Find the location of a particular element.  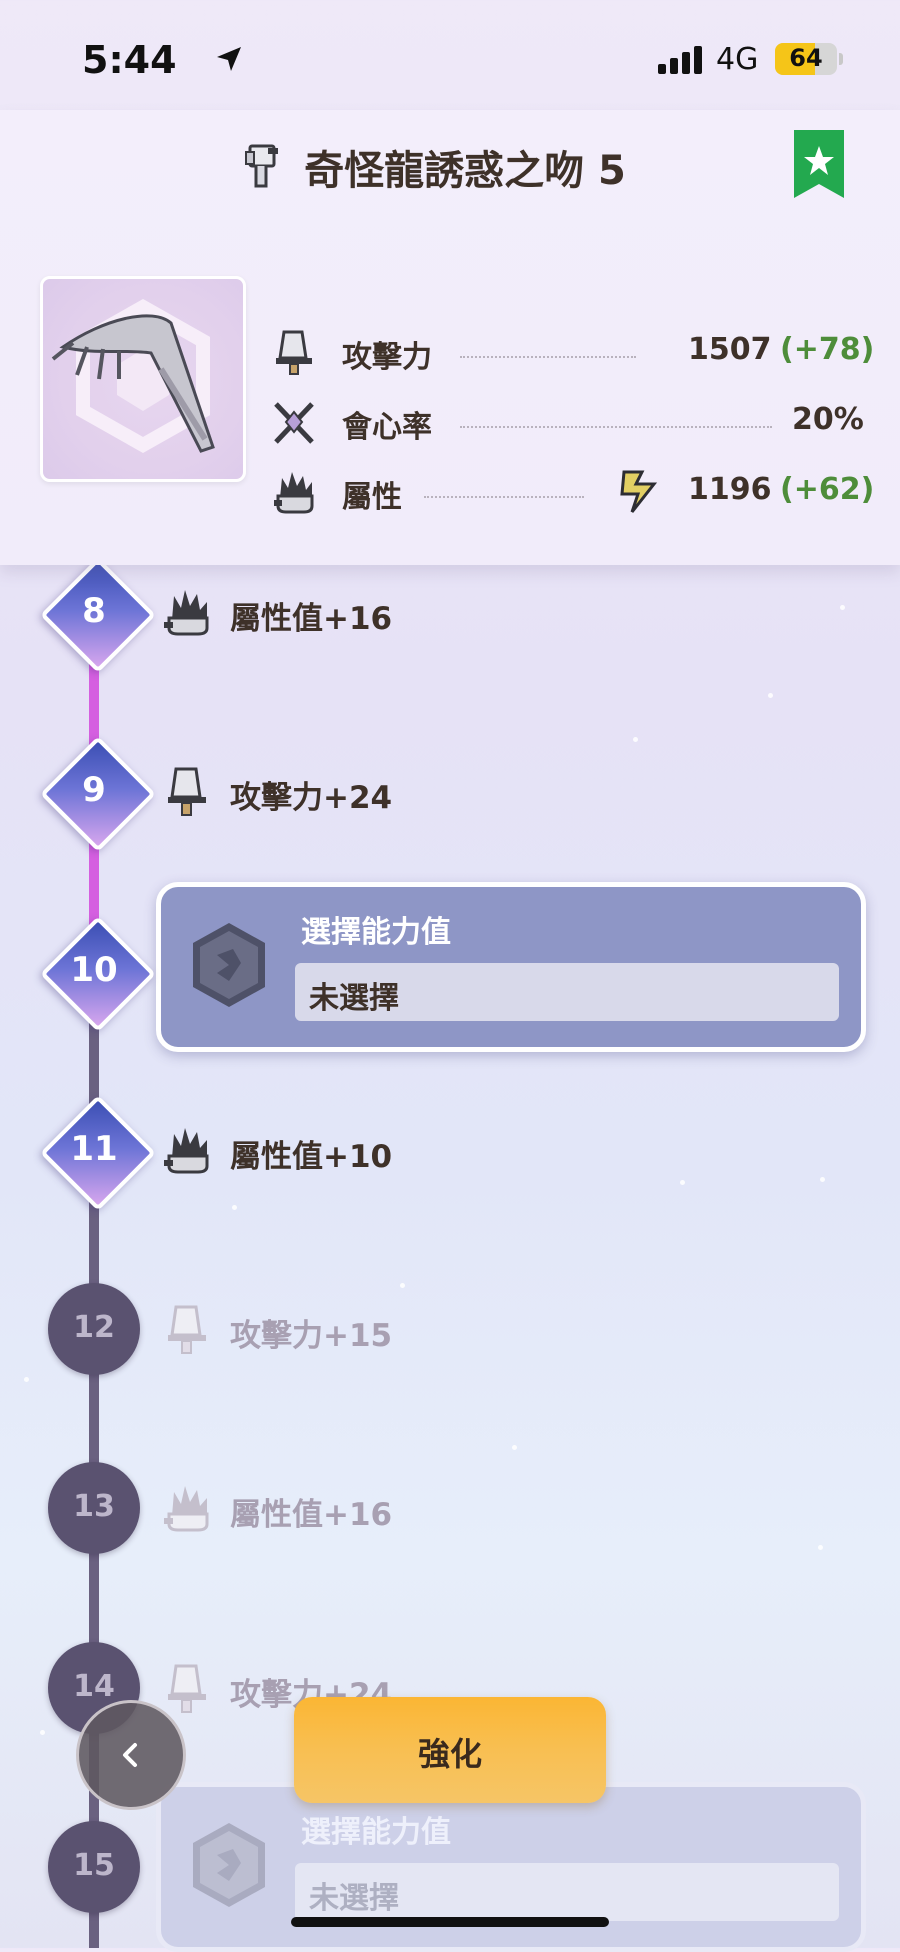

upgrade-label-8: 屬性值+16 is located at coordinates (311, 619).